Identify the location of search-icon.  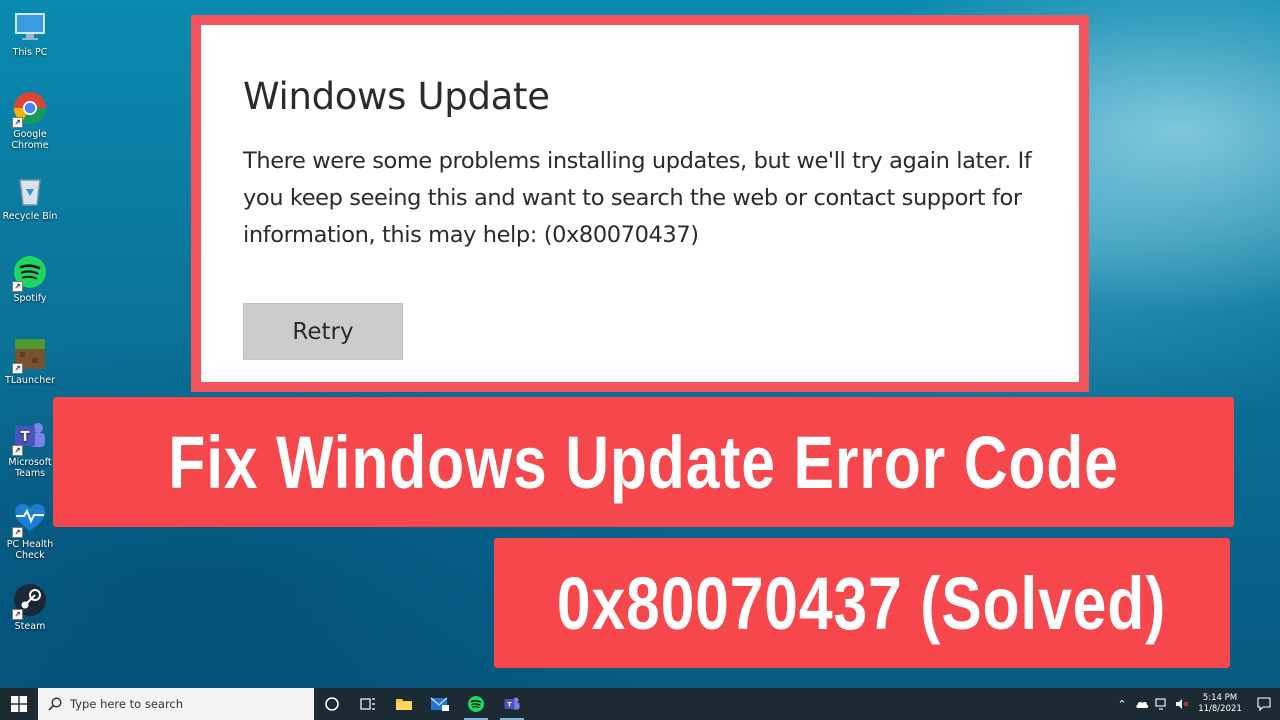
(55, 704).